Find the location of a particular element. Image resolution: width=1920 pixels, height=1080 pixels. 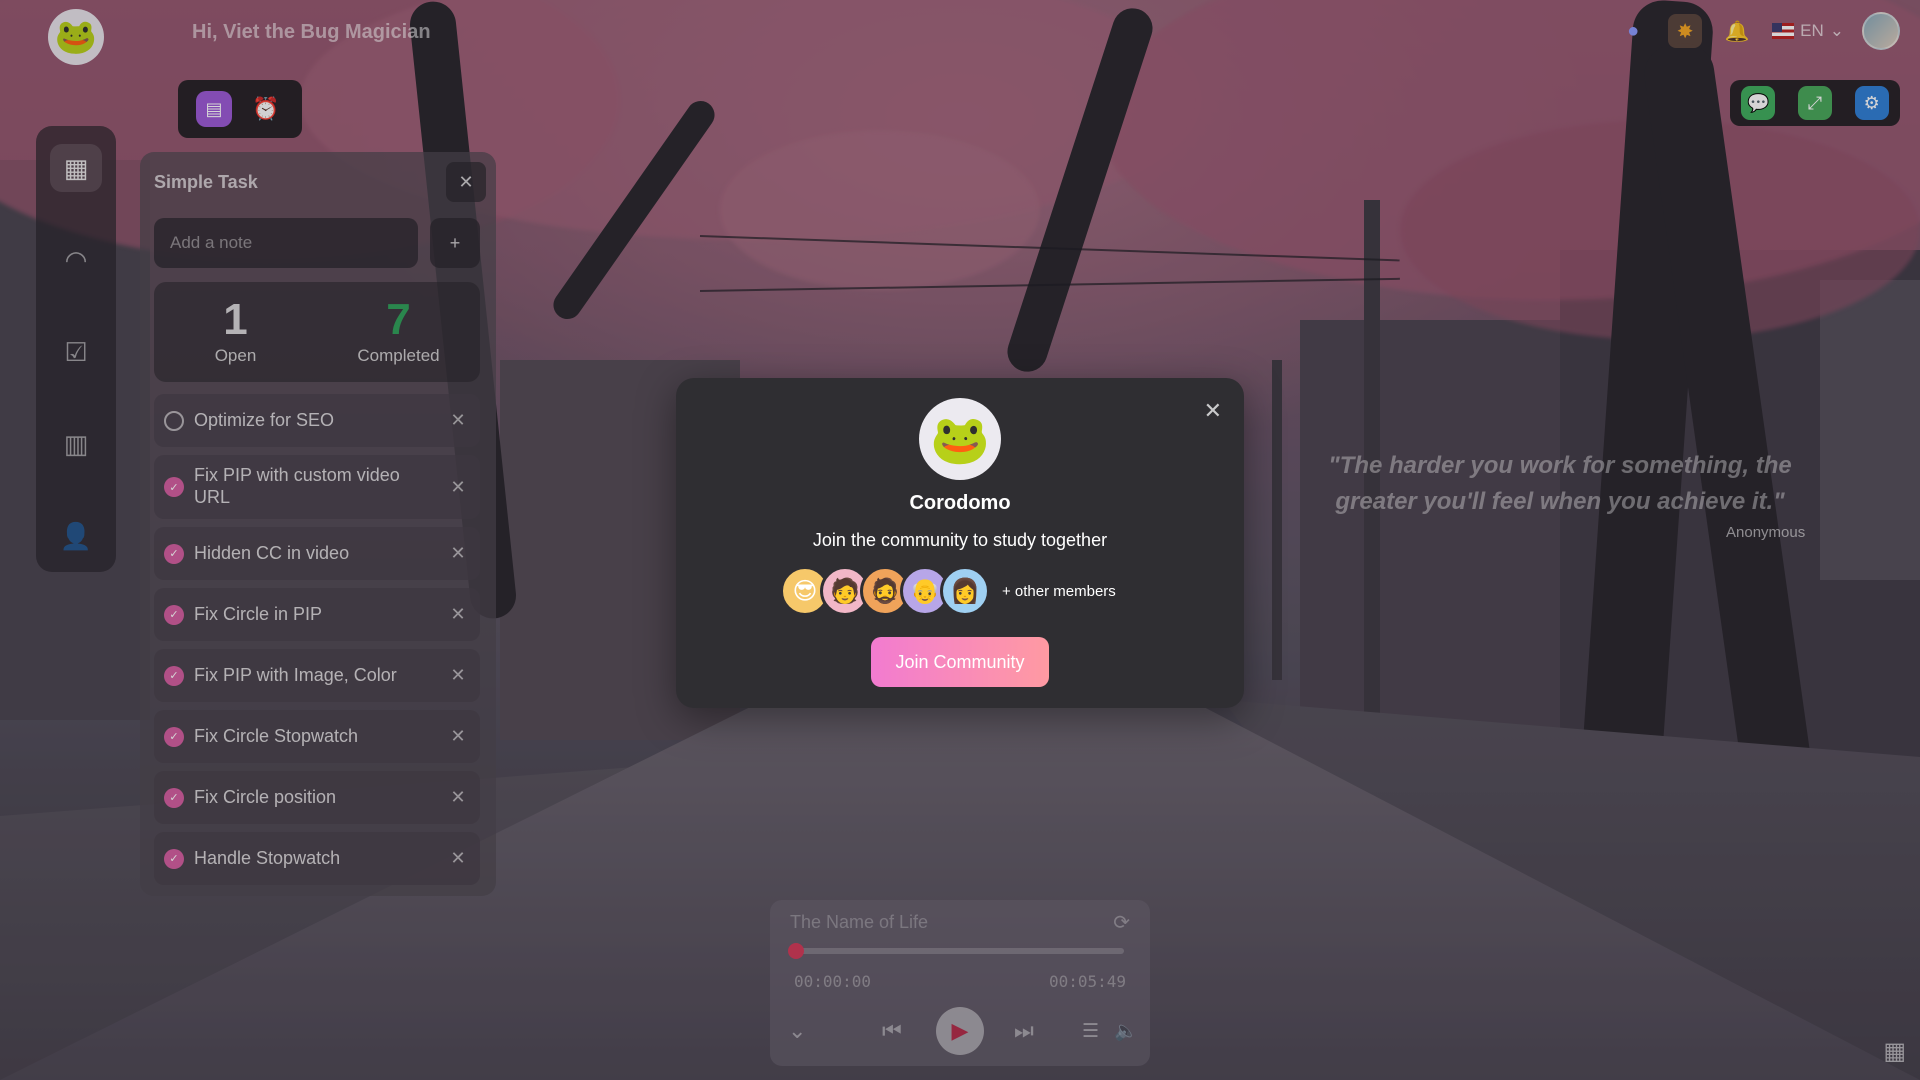

modal-subtitle: Join the community to study together is located at coordinates (960, 540).